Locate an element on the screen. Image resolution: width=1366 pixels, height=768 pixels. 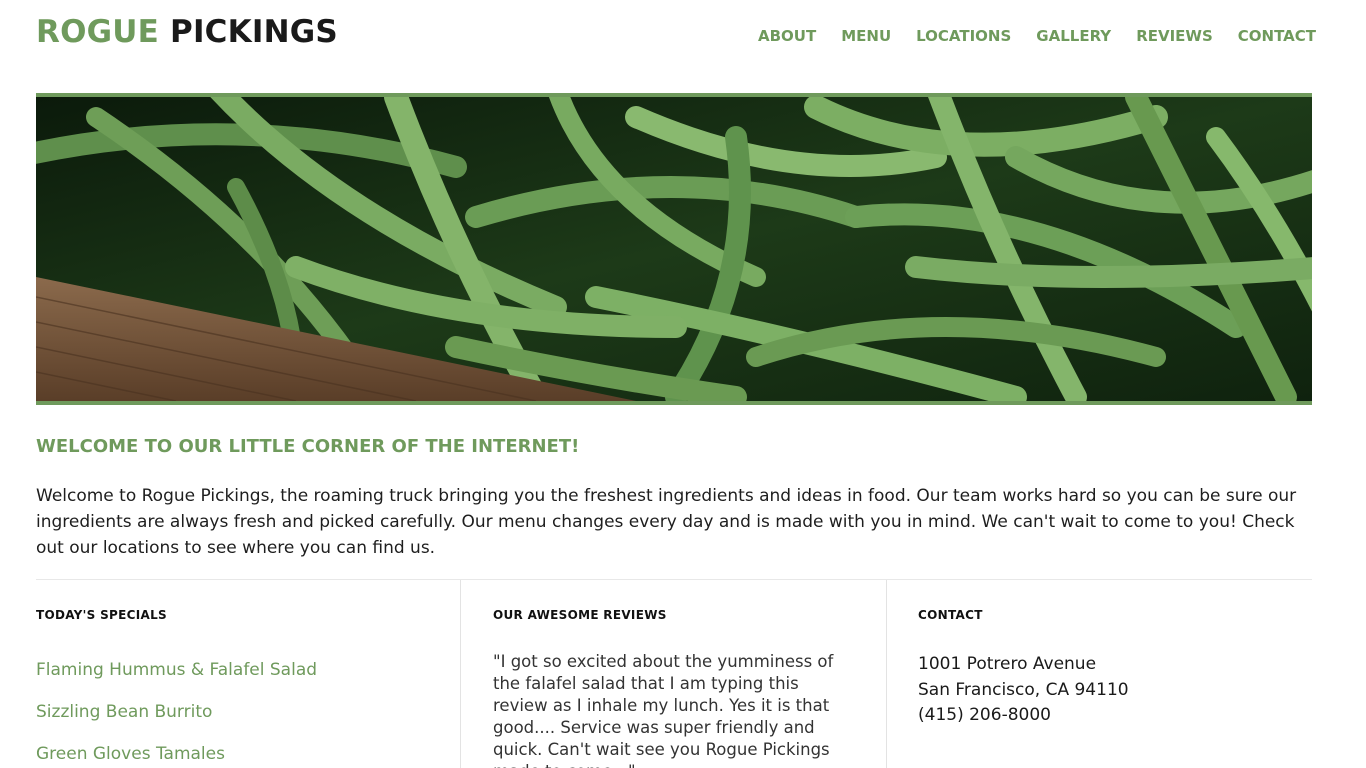
nav-about: ABOUT is located at coordinates (787, 36).